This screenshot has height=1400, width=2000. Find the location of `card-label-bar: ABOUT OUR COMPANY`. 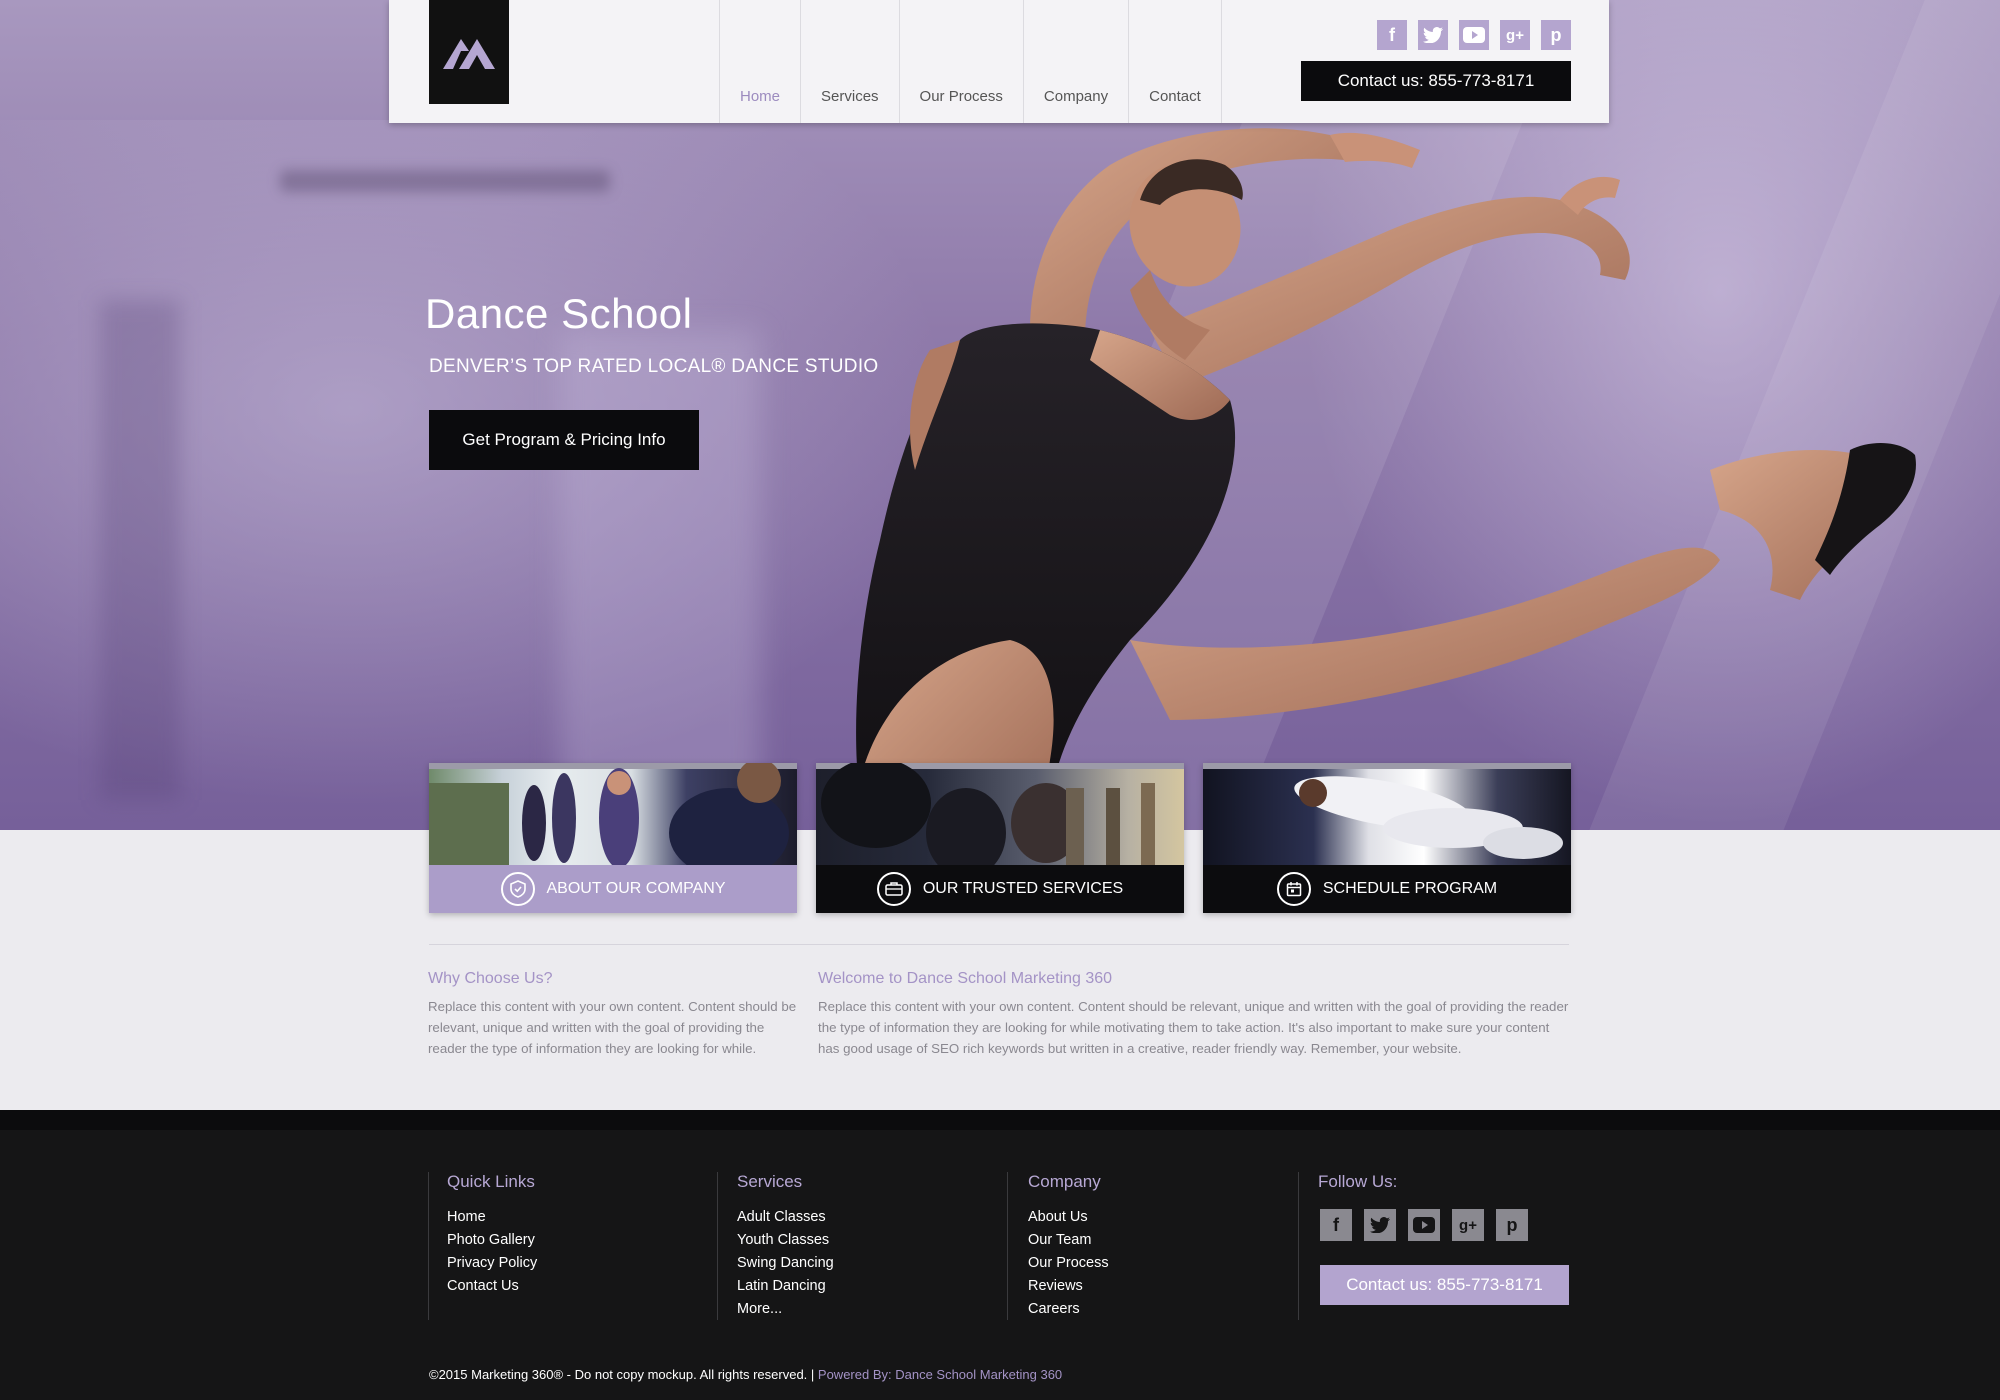

card-label-bar: ABOUT OUR COMPANY is located at coordinates (613, 889).